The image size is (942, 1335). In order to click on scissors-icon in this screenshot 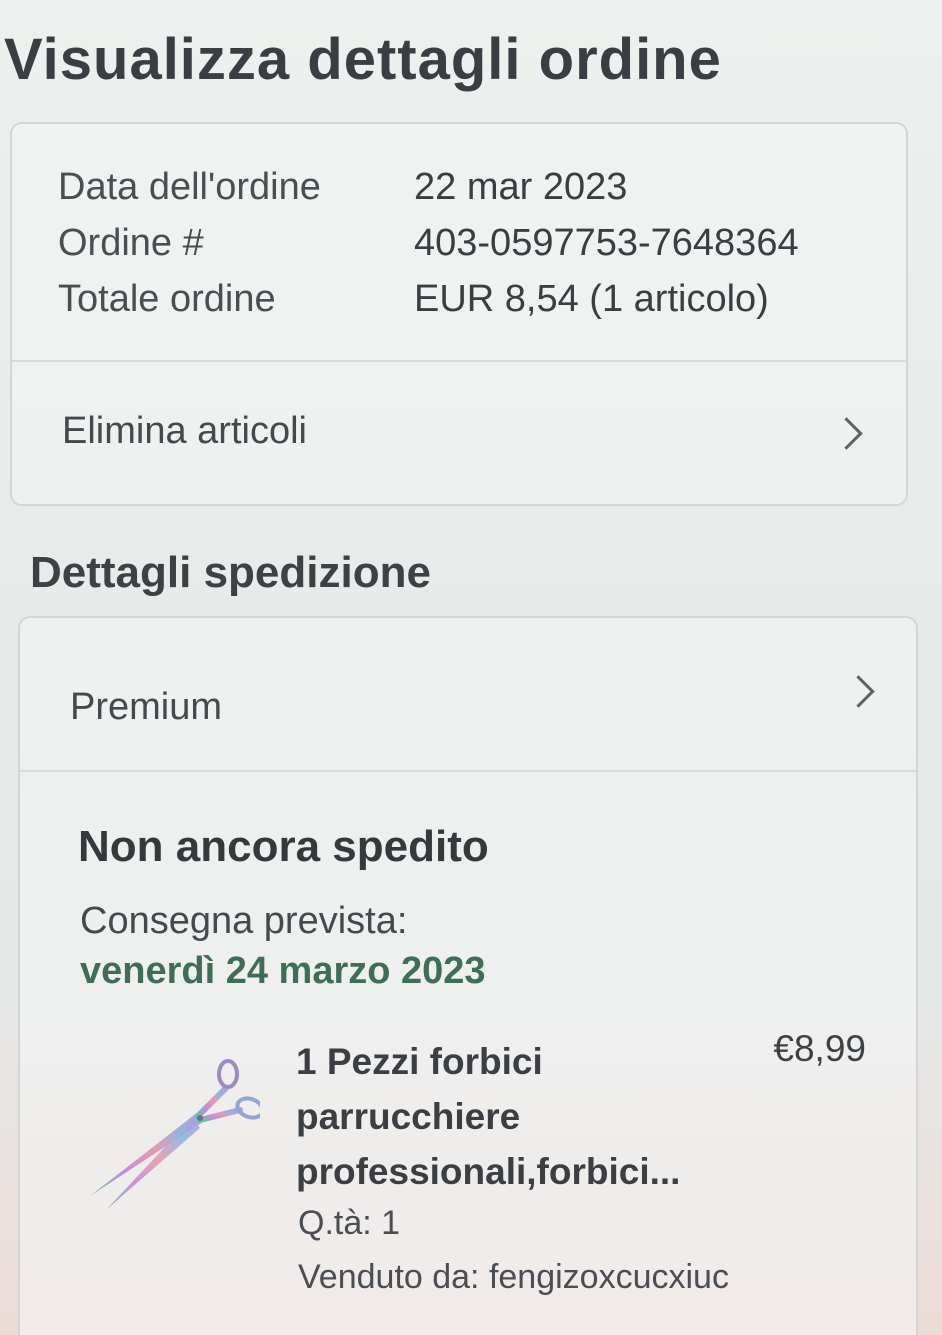, I will do `click(172, 1126)`.